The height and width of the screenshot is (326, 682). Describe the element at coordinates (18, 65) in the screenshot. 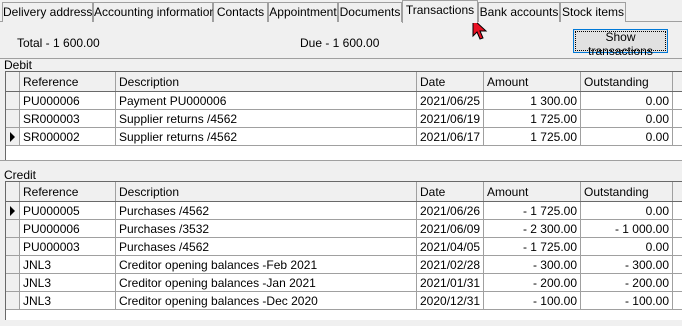

I see `debit-section-label: Debit` at that location.